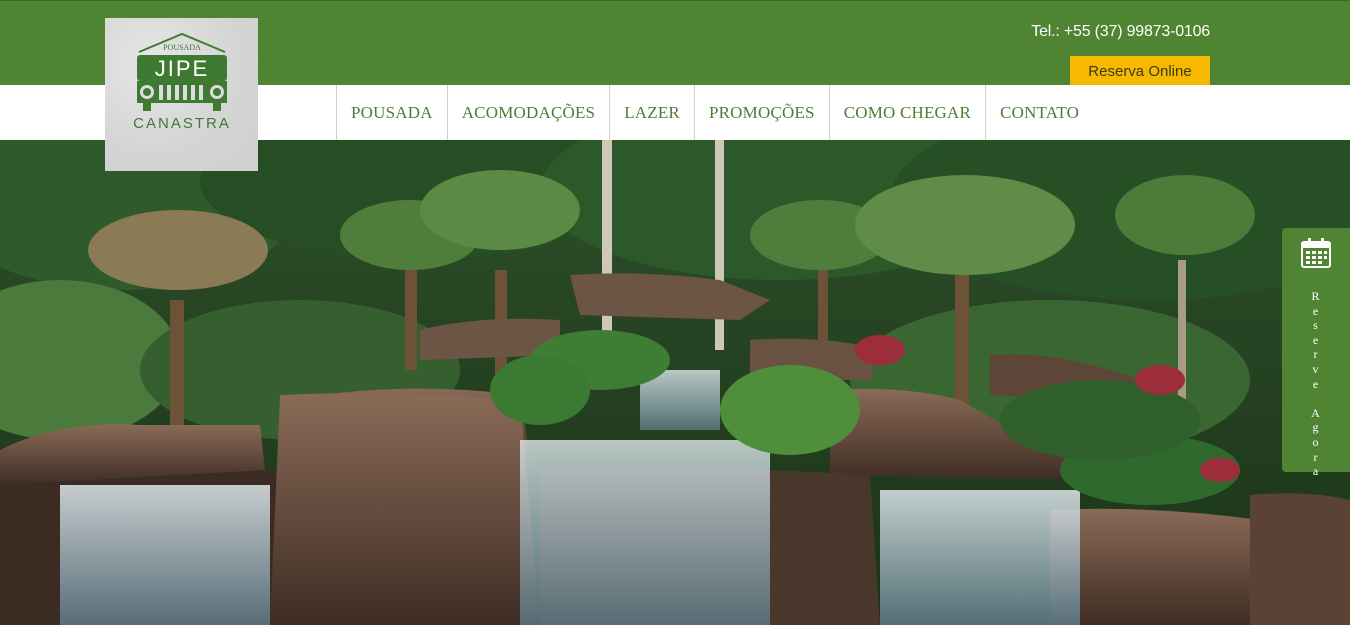 Image resolution: width=1350 pixels, height=625 pixels. I want to click on calendar-icon, so click(1316, 255).